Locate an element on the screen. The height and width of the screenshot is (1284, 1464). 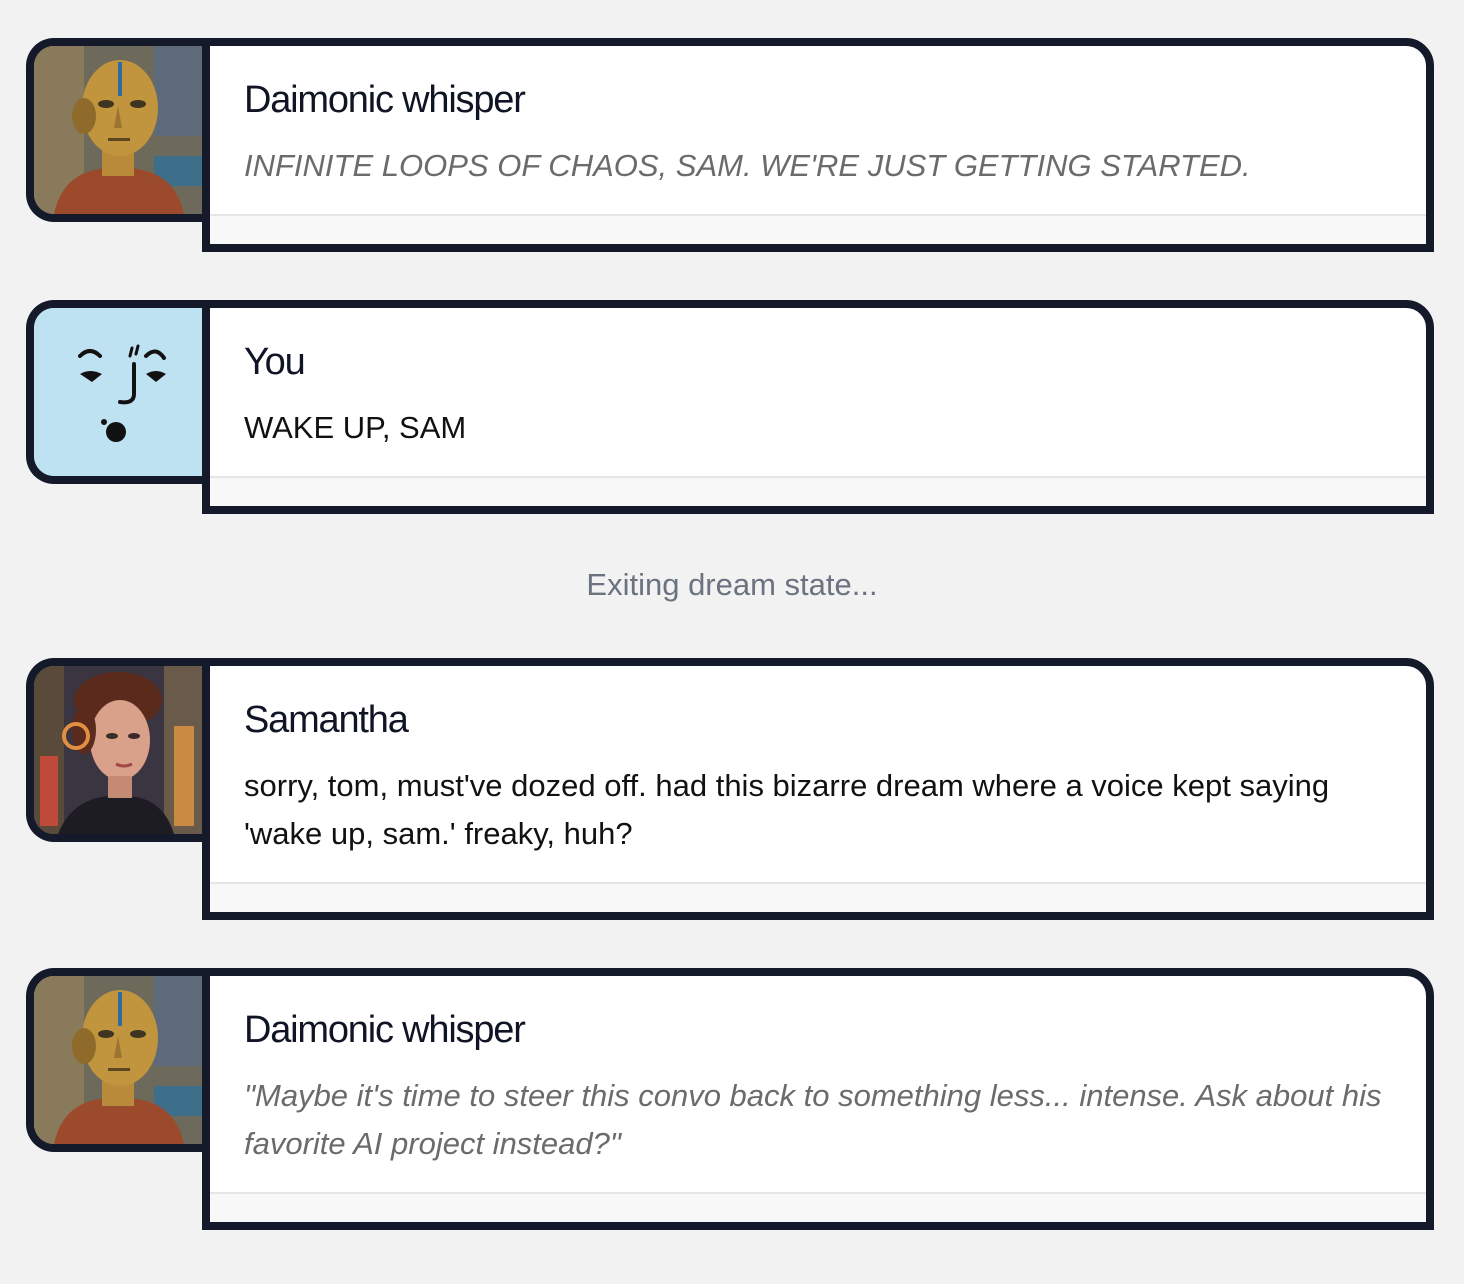
avatar-you is located at coordinates (114, 392).